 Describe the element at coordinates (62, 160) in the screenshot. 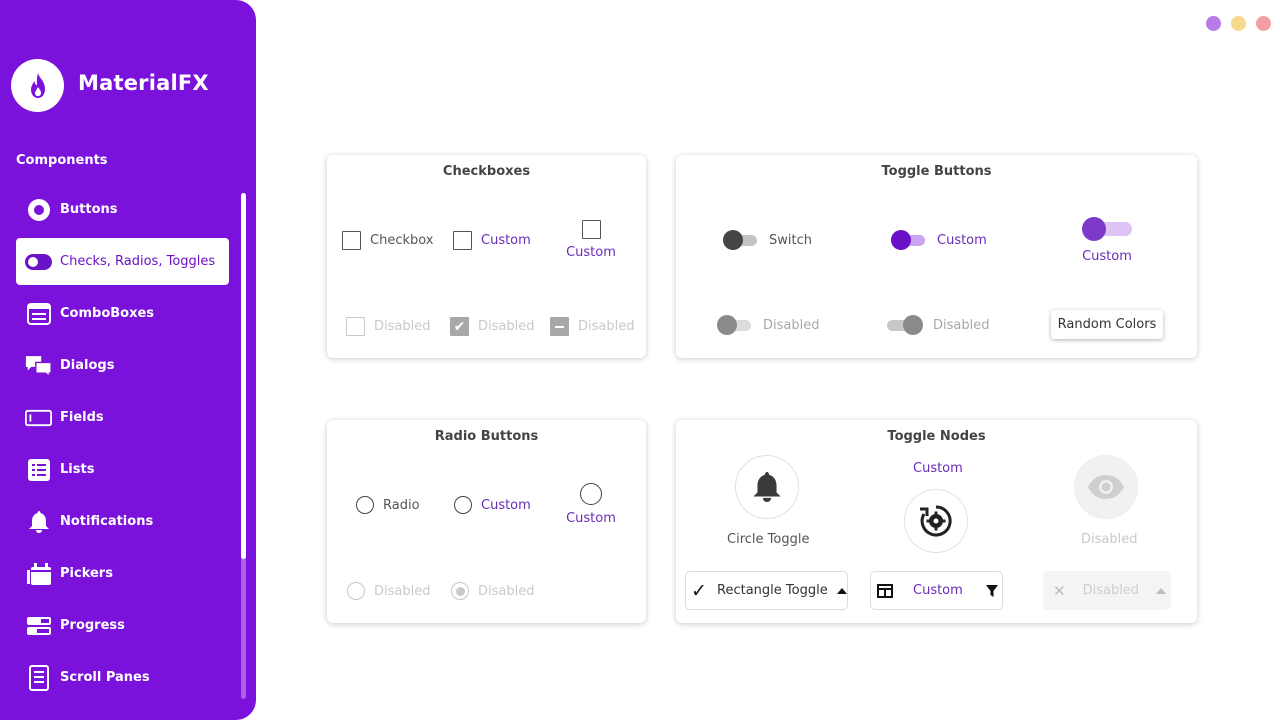

I see `section-title: Components` at that location.